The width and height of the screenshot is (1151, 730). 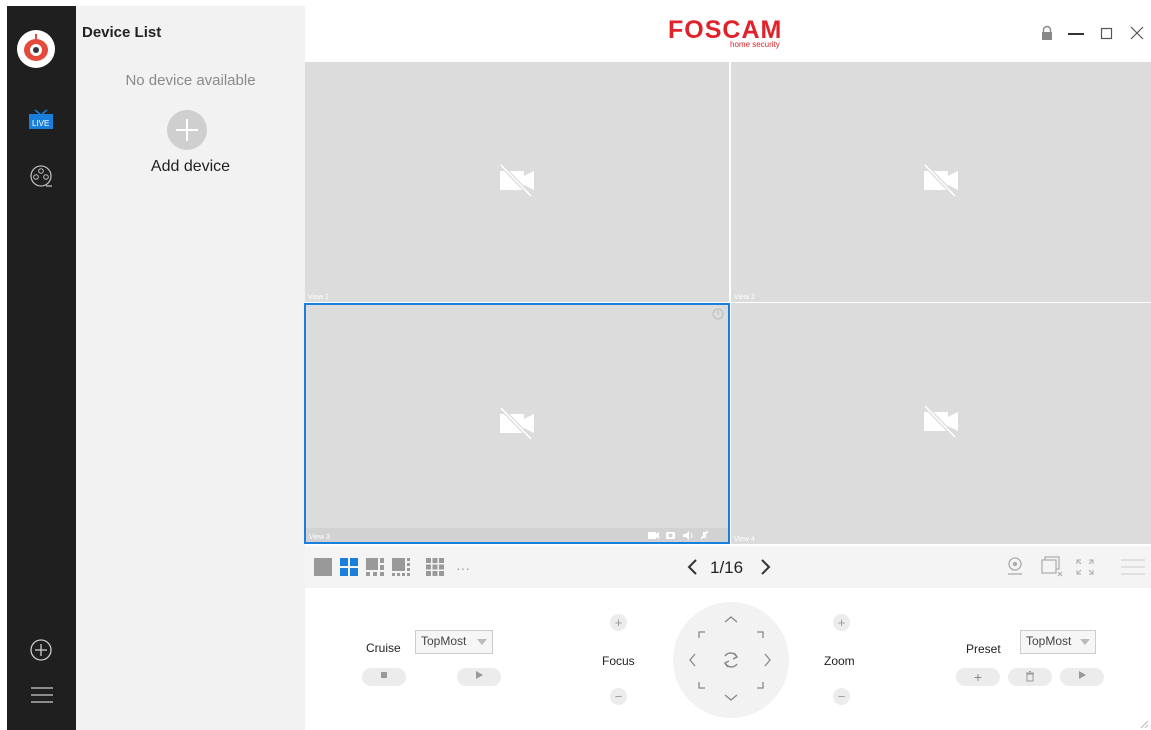 I want to click on add-device-button, so click(x=187, y=130).